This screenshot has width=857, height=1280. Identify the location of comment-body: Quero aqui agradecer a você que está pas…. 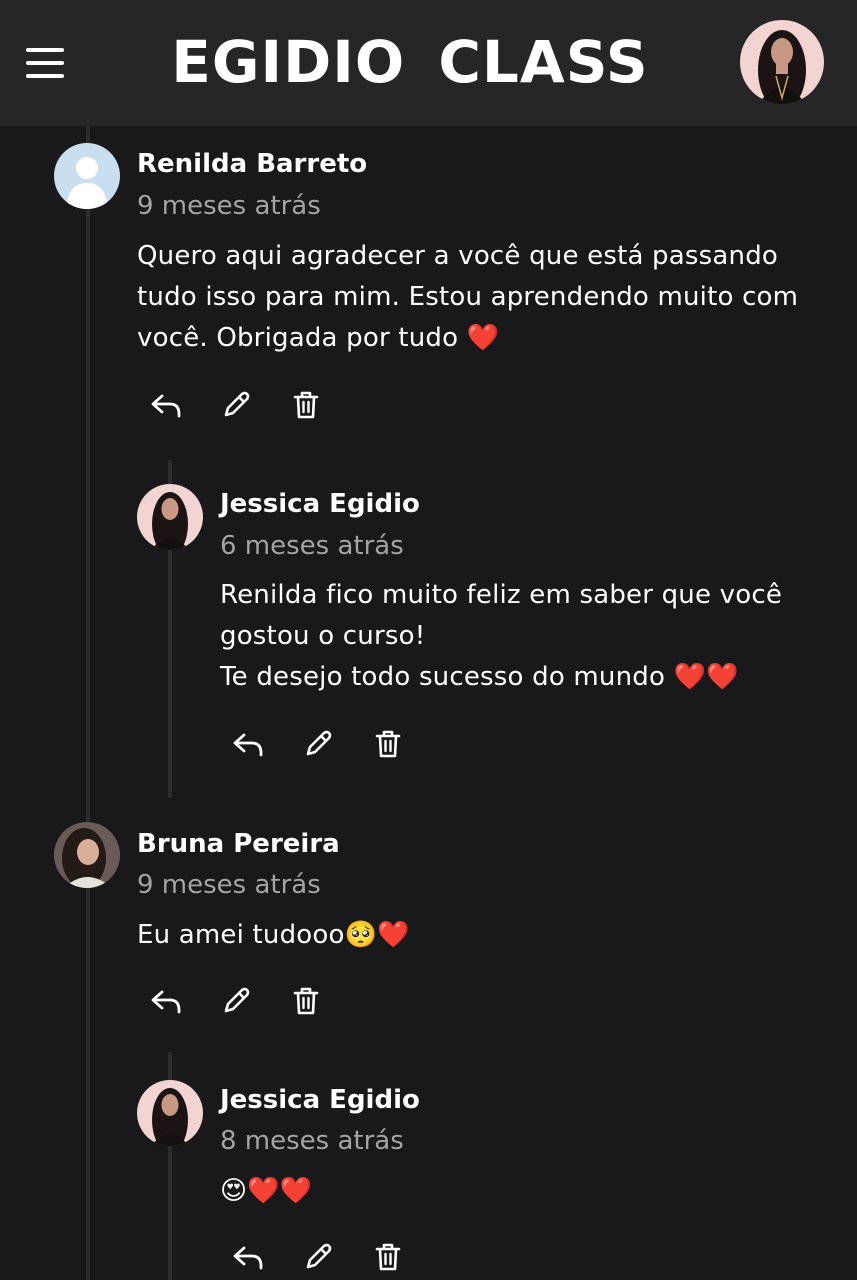
(468, 297).